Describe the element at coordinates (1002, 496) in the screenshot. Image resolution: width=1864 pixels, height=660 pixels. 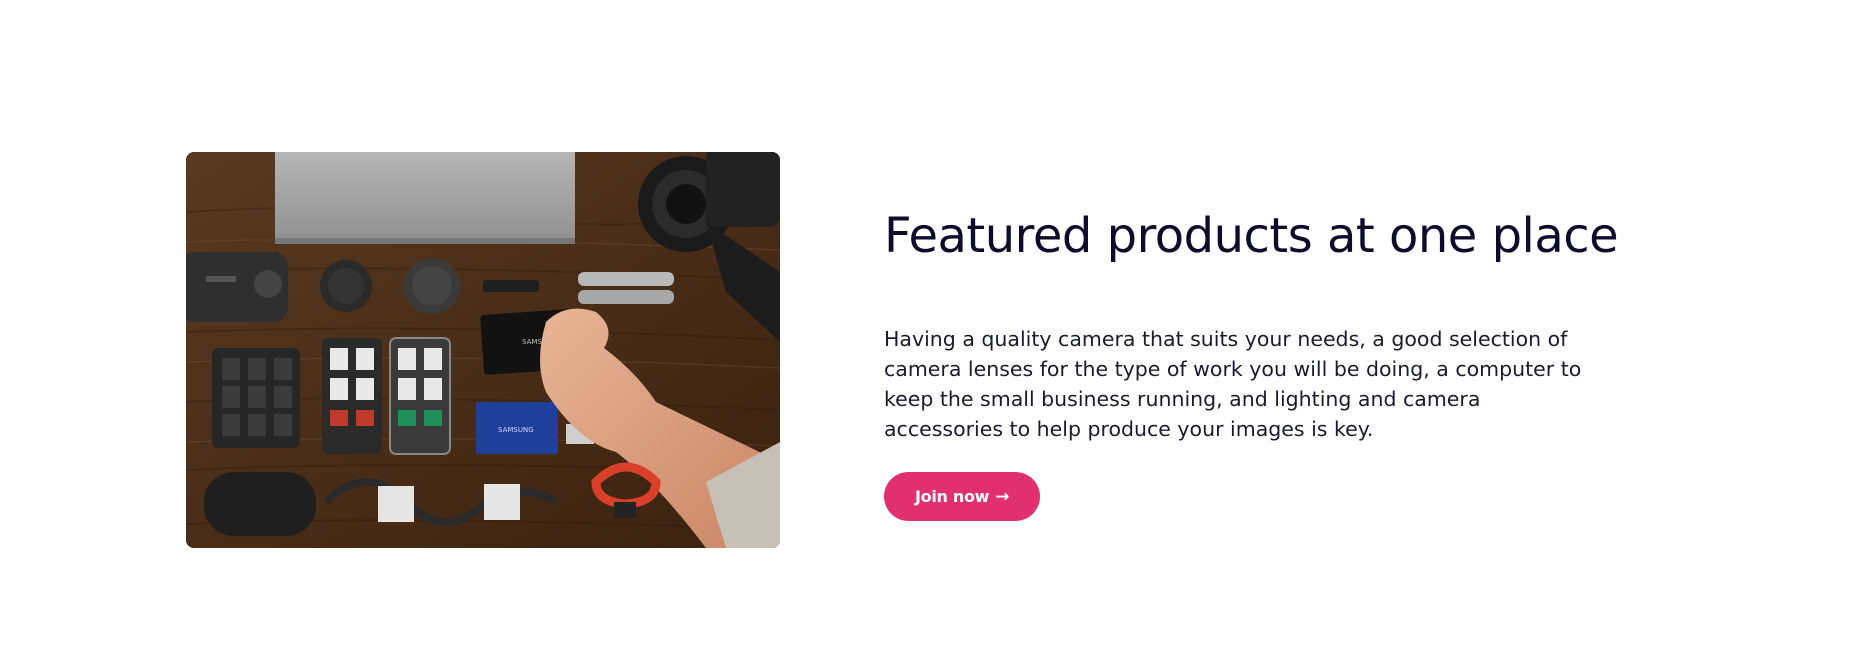
I see `arrow-right-icon: →` at that location.